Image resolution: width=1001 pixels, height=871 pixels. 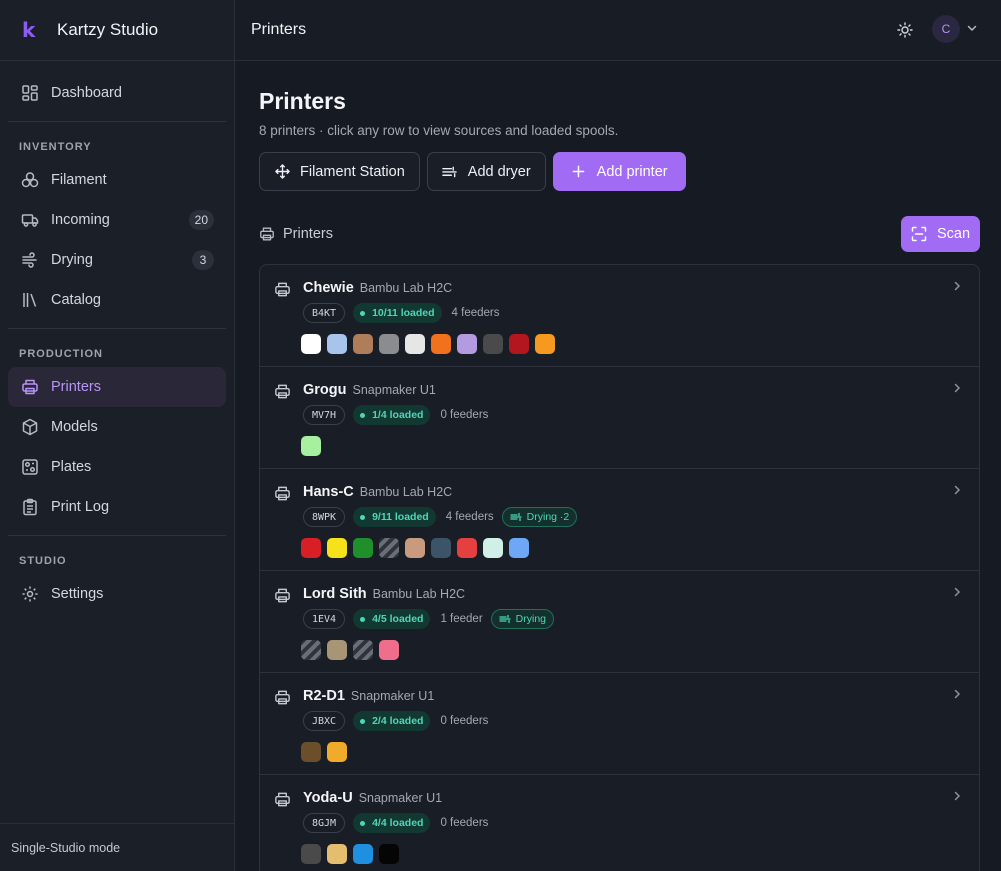 What do you see at coordinates (619, 234) in the screenshot?
I see `printers-section-header: Printers Scan` at bounding box center [619, 234].